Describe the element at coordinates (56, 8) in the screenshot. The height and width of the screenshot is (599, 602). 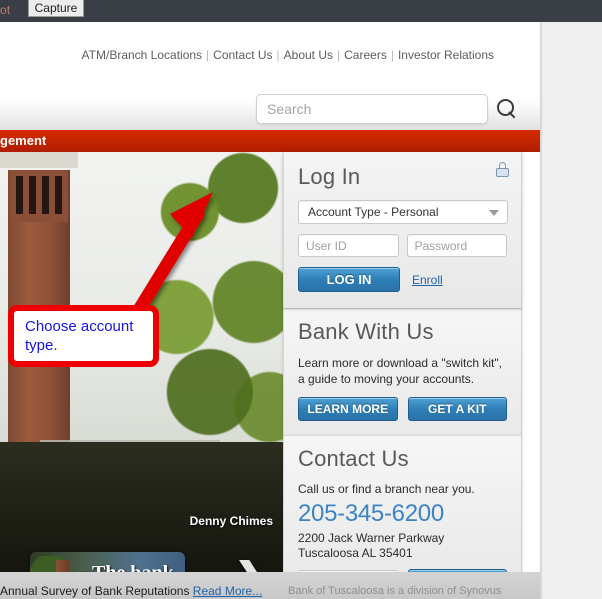
I see `capture-button: Capture` at that location.